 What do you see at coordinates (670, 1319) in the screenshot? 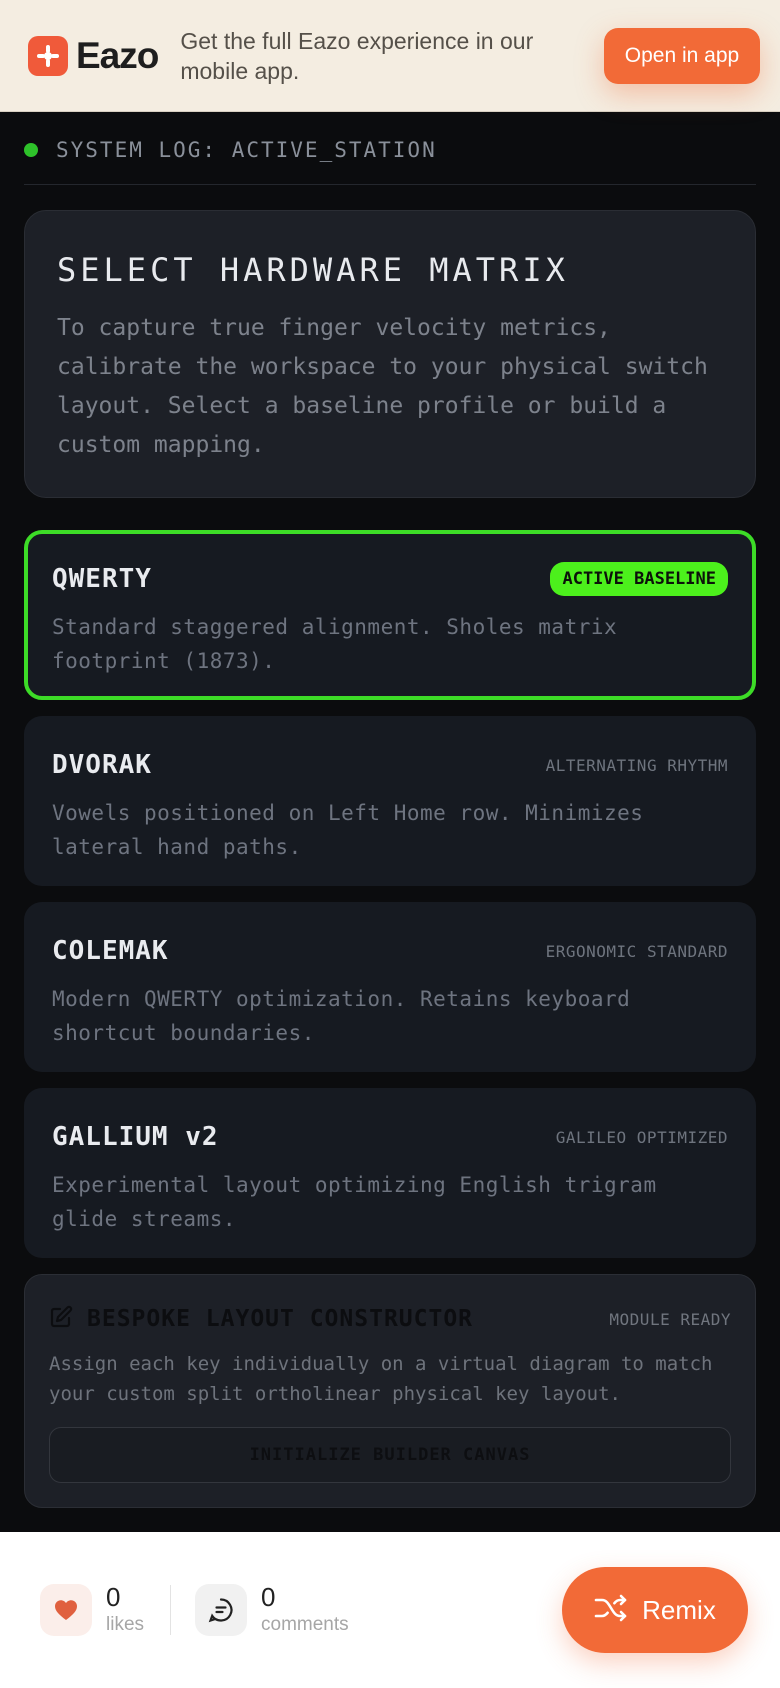
I see `module-status: MODULE READY` at bounding box center [670, 1319].